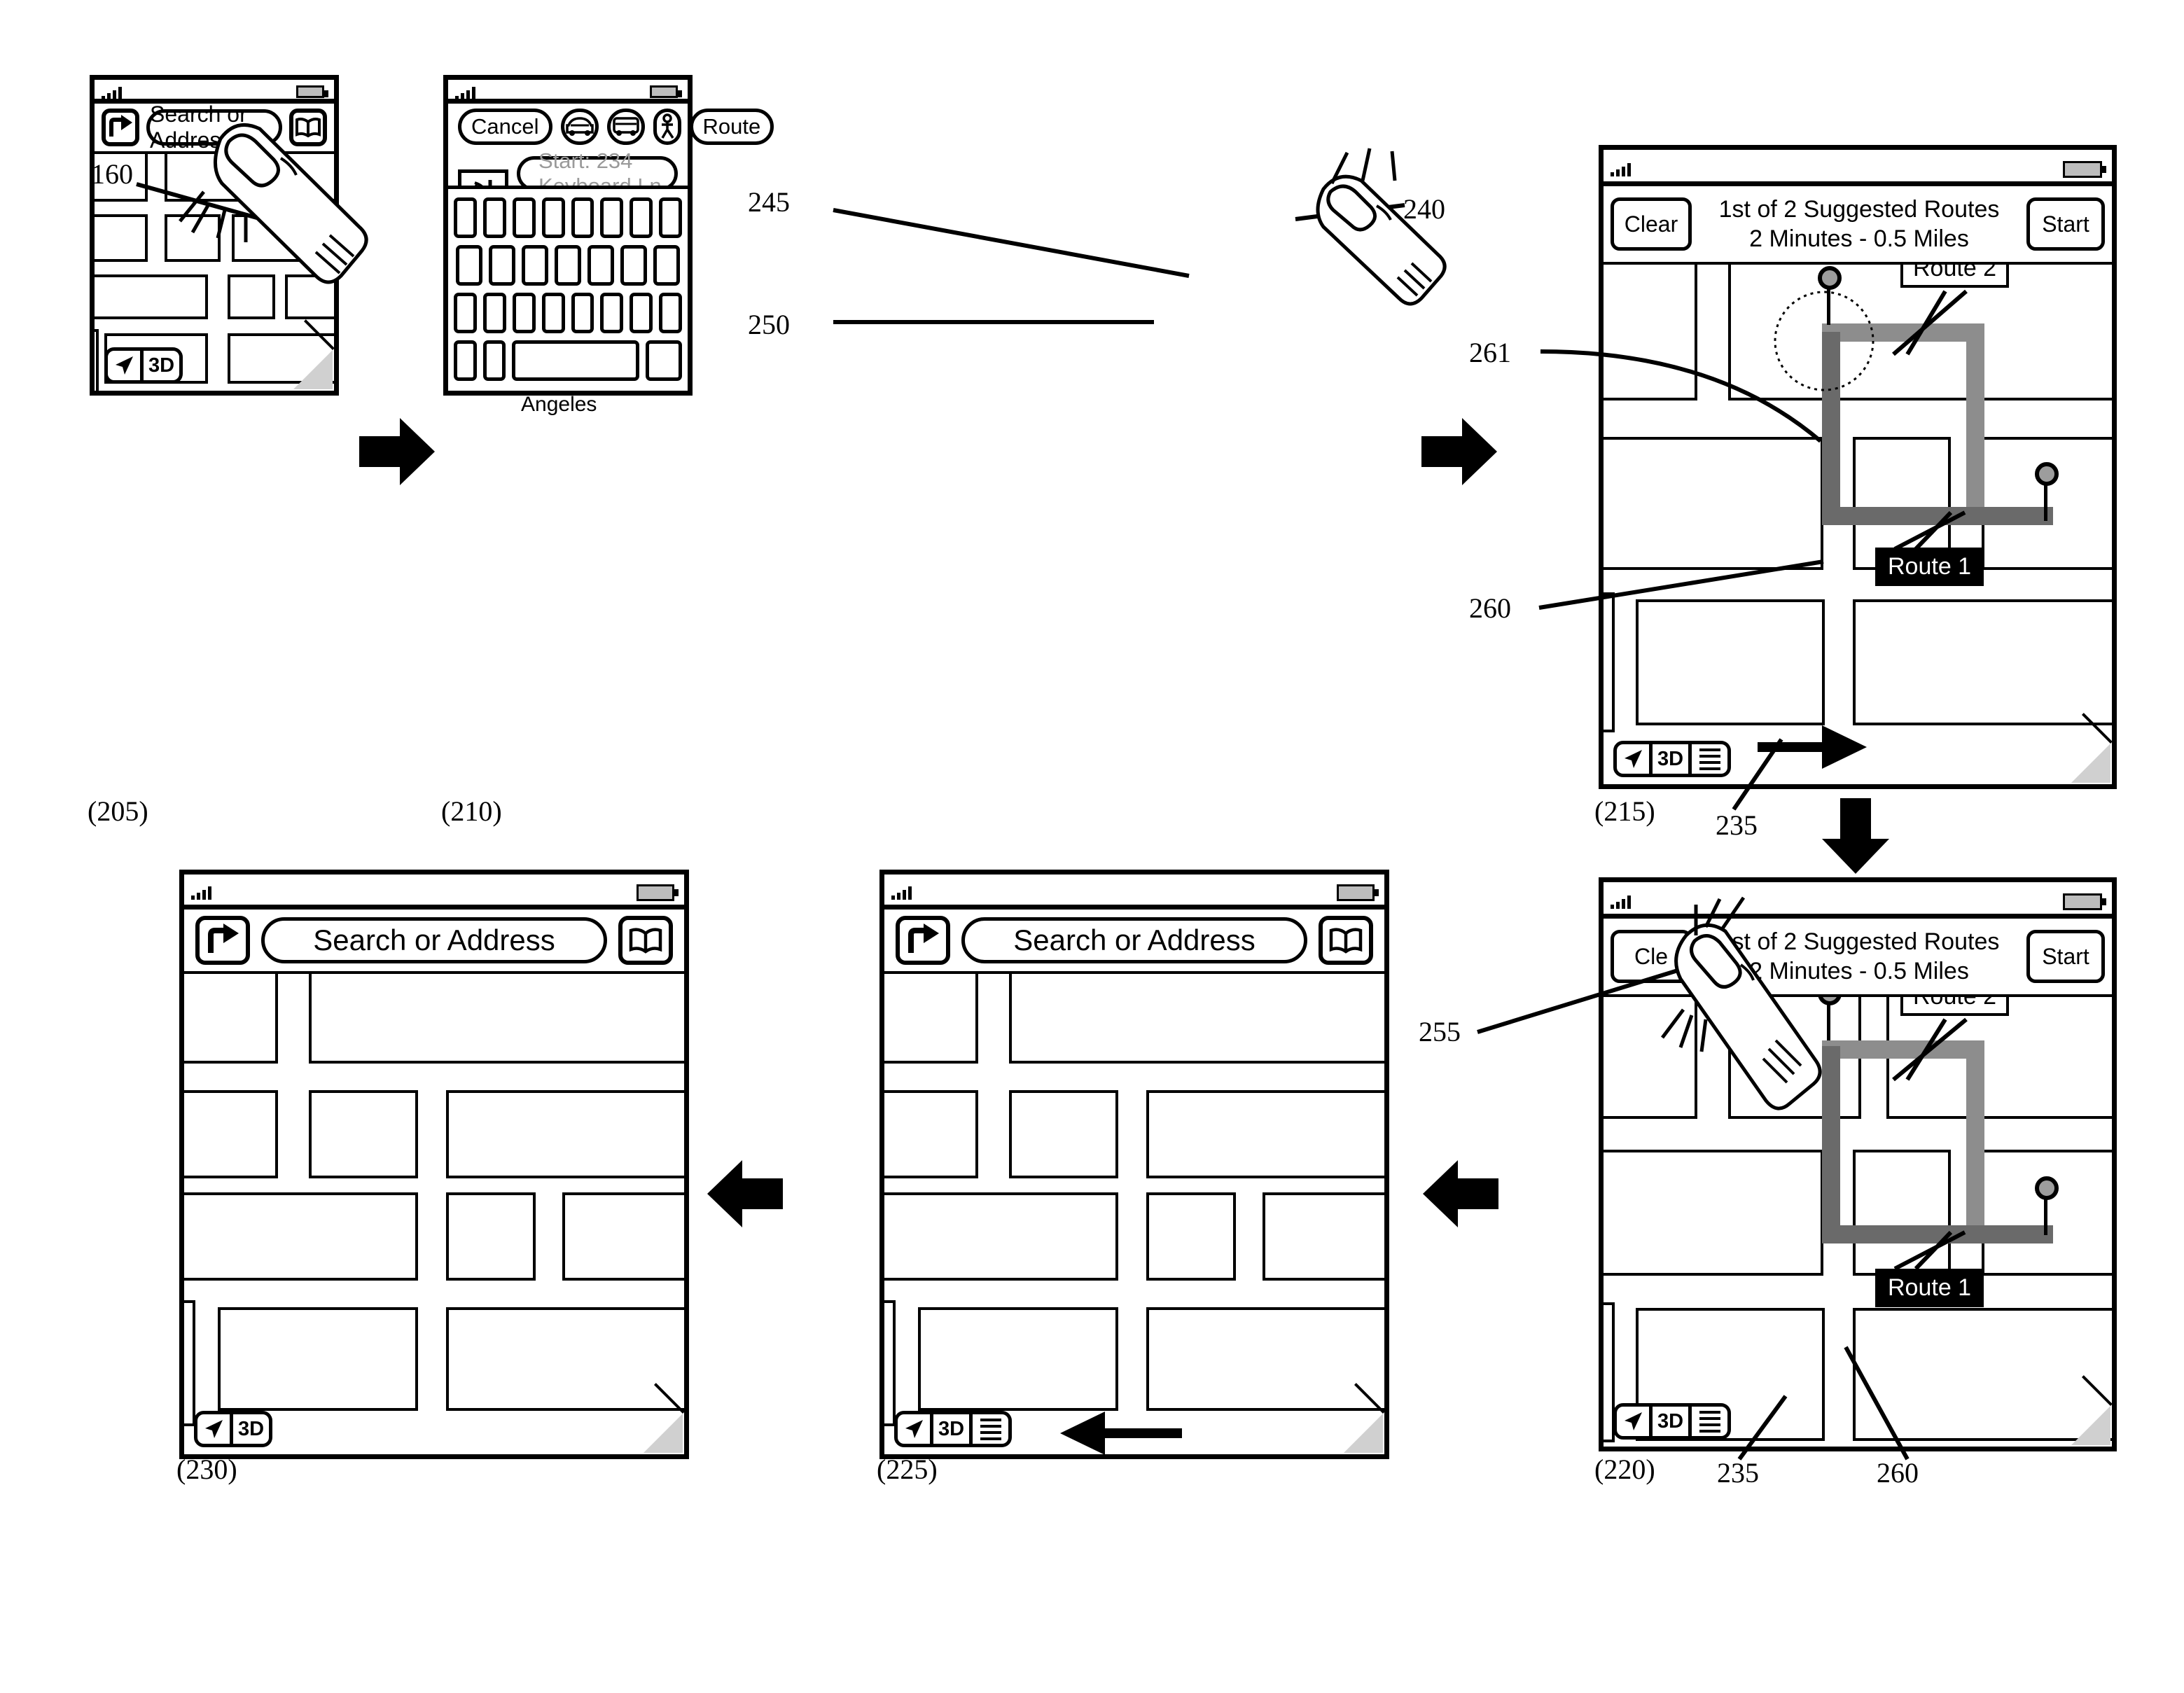  What do you see at coordinates (732, 127) in the screenshot?
I see `route-button: Route` at bounding box center [732, 127].